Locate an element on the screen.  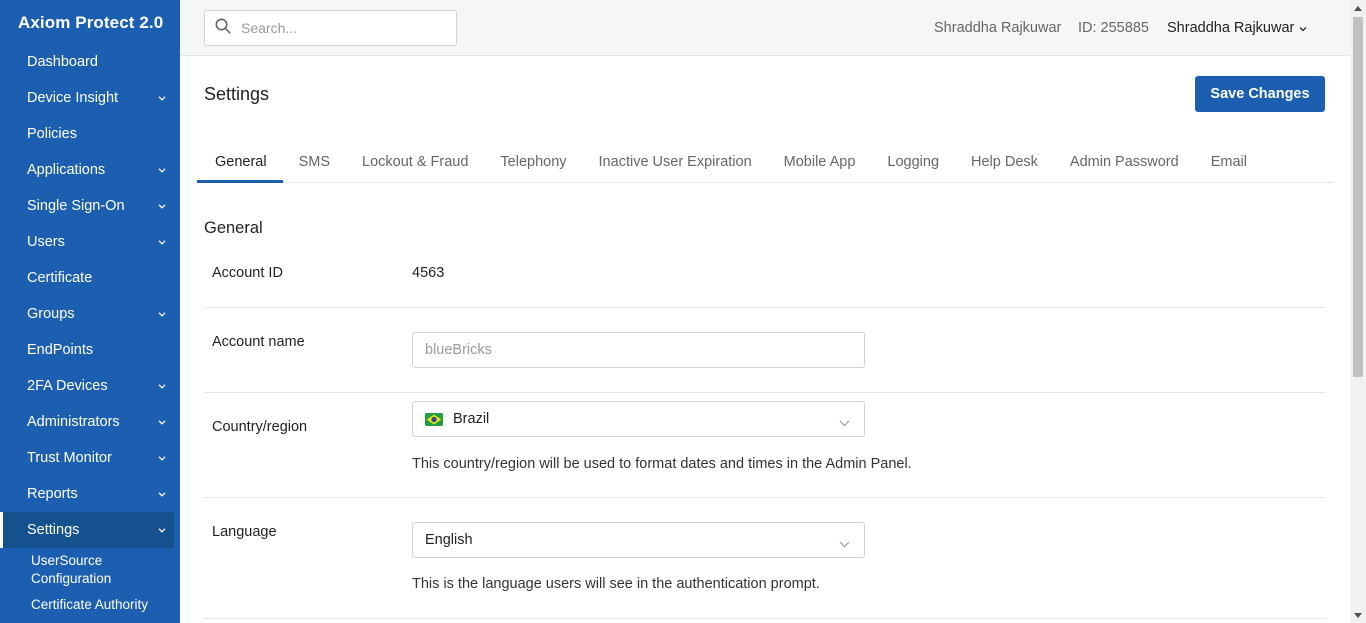
tab-inactive-user-expiration: Inactive User Expiration is located at coordinates (675, 163).